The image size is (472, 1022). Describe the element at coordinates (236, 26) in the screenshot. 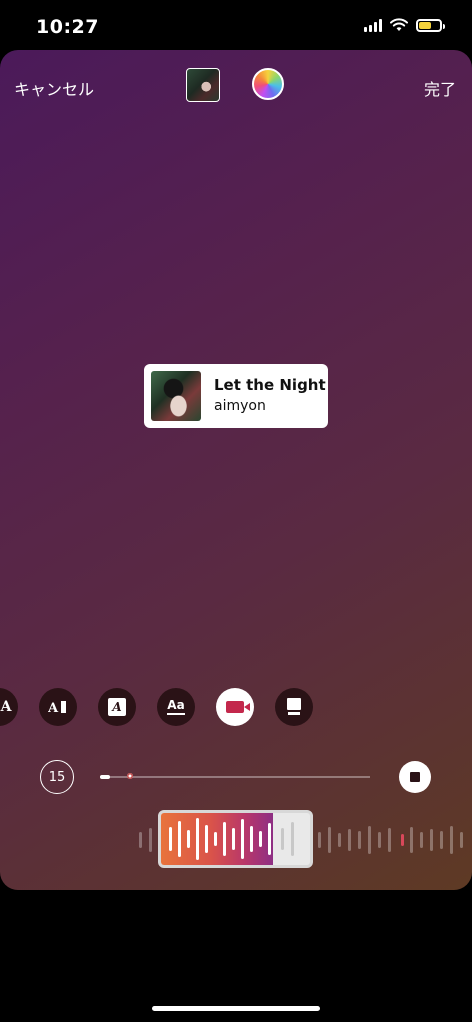

I see `status-bar: 10:27` at that location.